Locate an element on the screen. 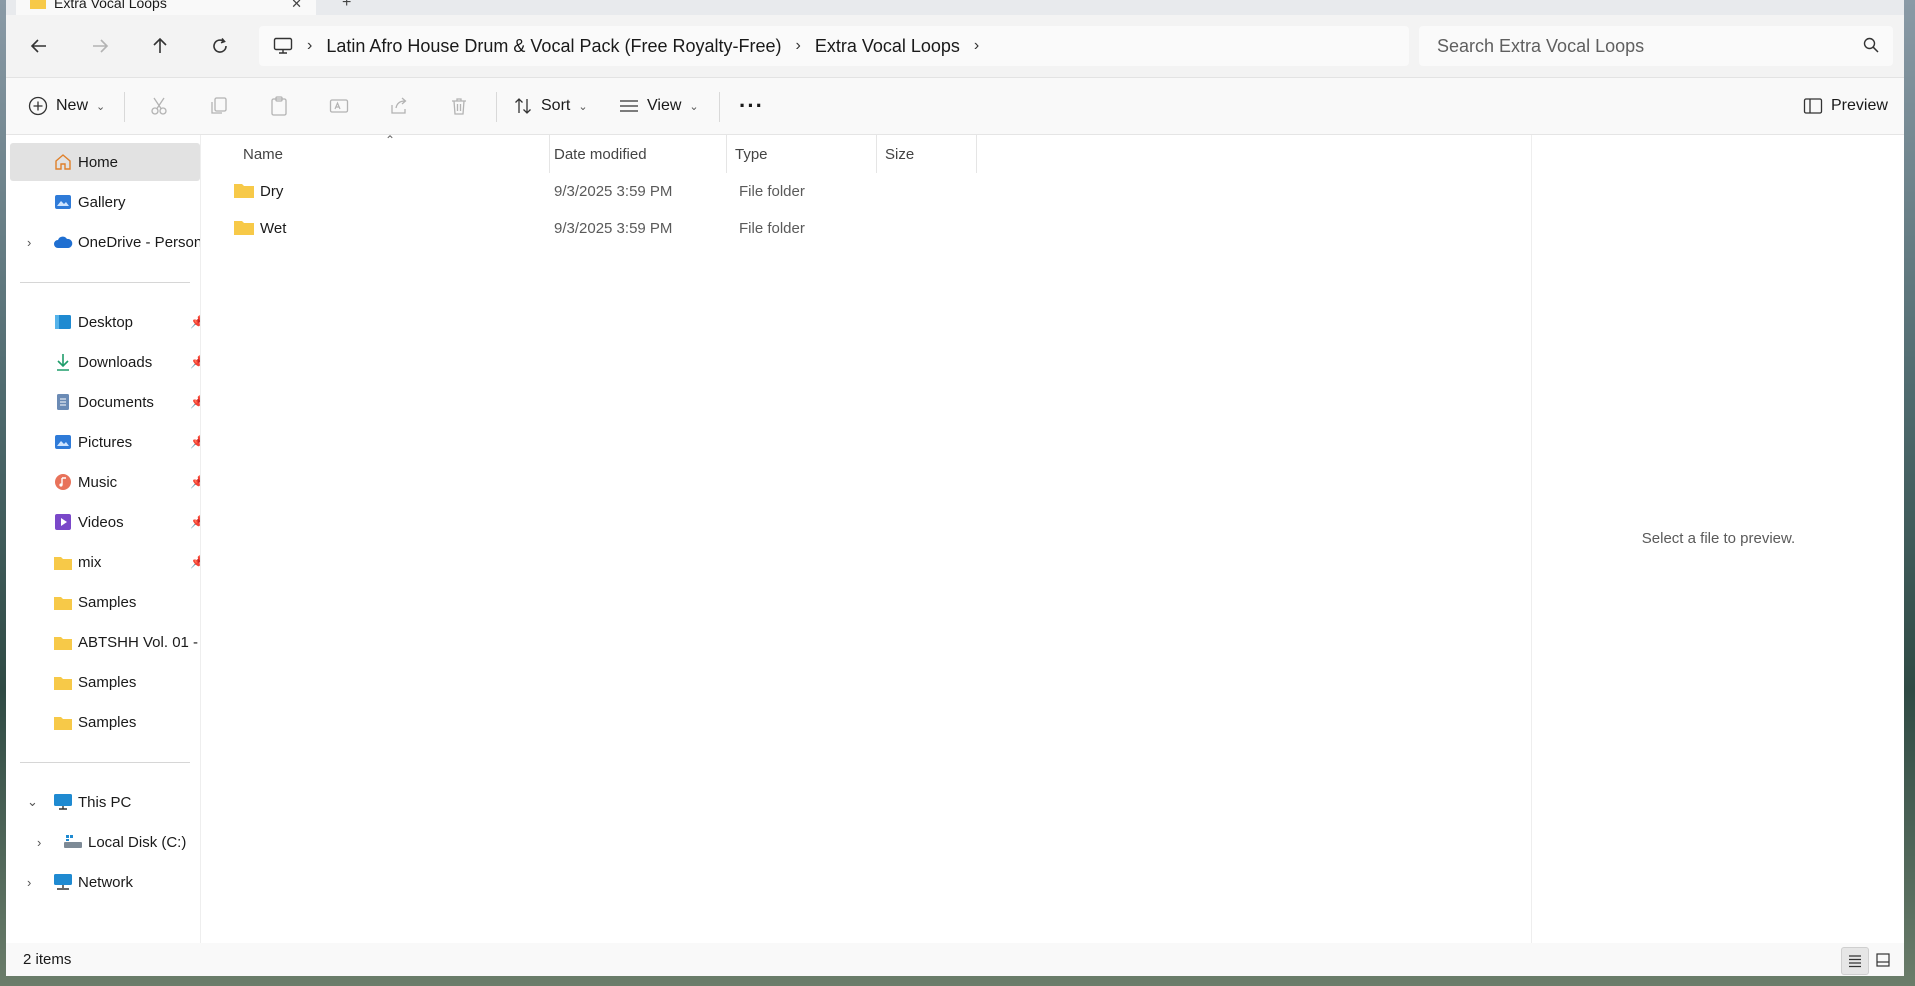  nav-item-mix: mix 📌 is located at coordinates (105, 562).